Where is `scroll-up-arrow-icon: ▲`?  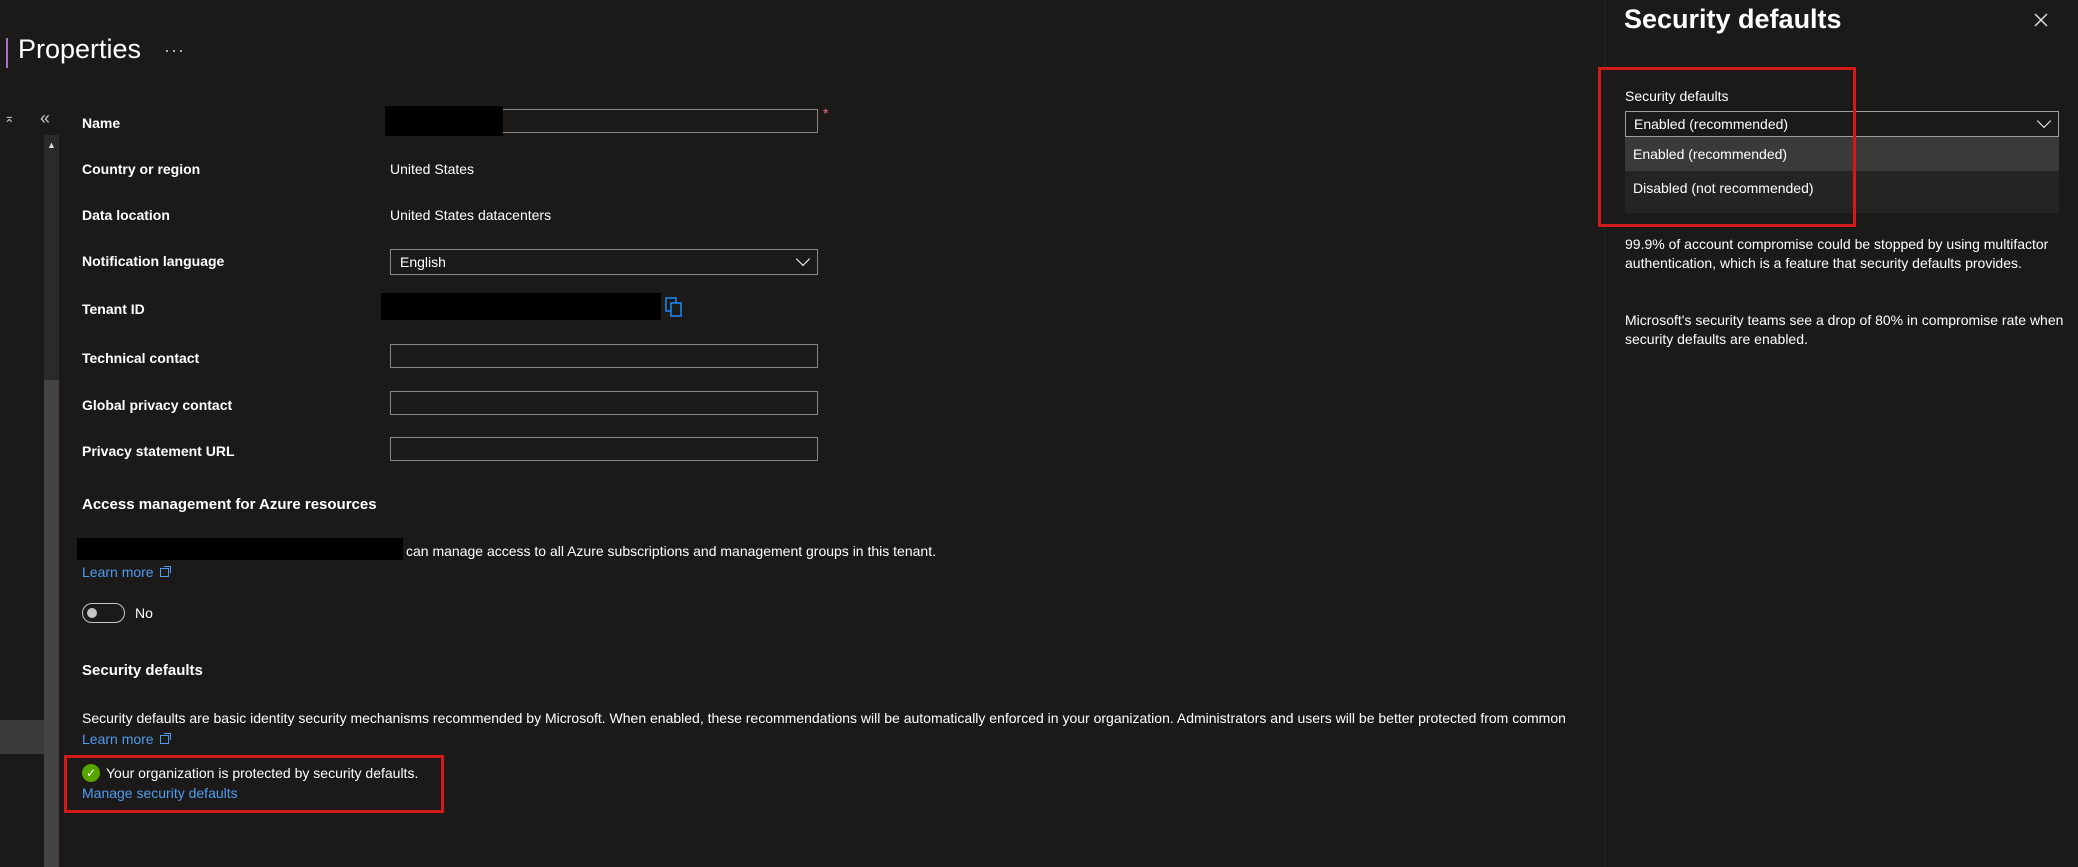 scroll-up-arrow-icon: ▲ is located at coordinates (51, 145).